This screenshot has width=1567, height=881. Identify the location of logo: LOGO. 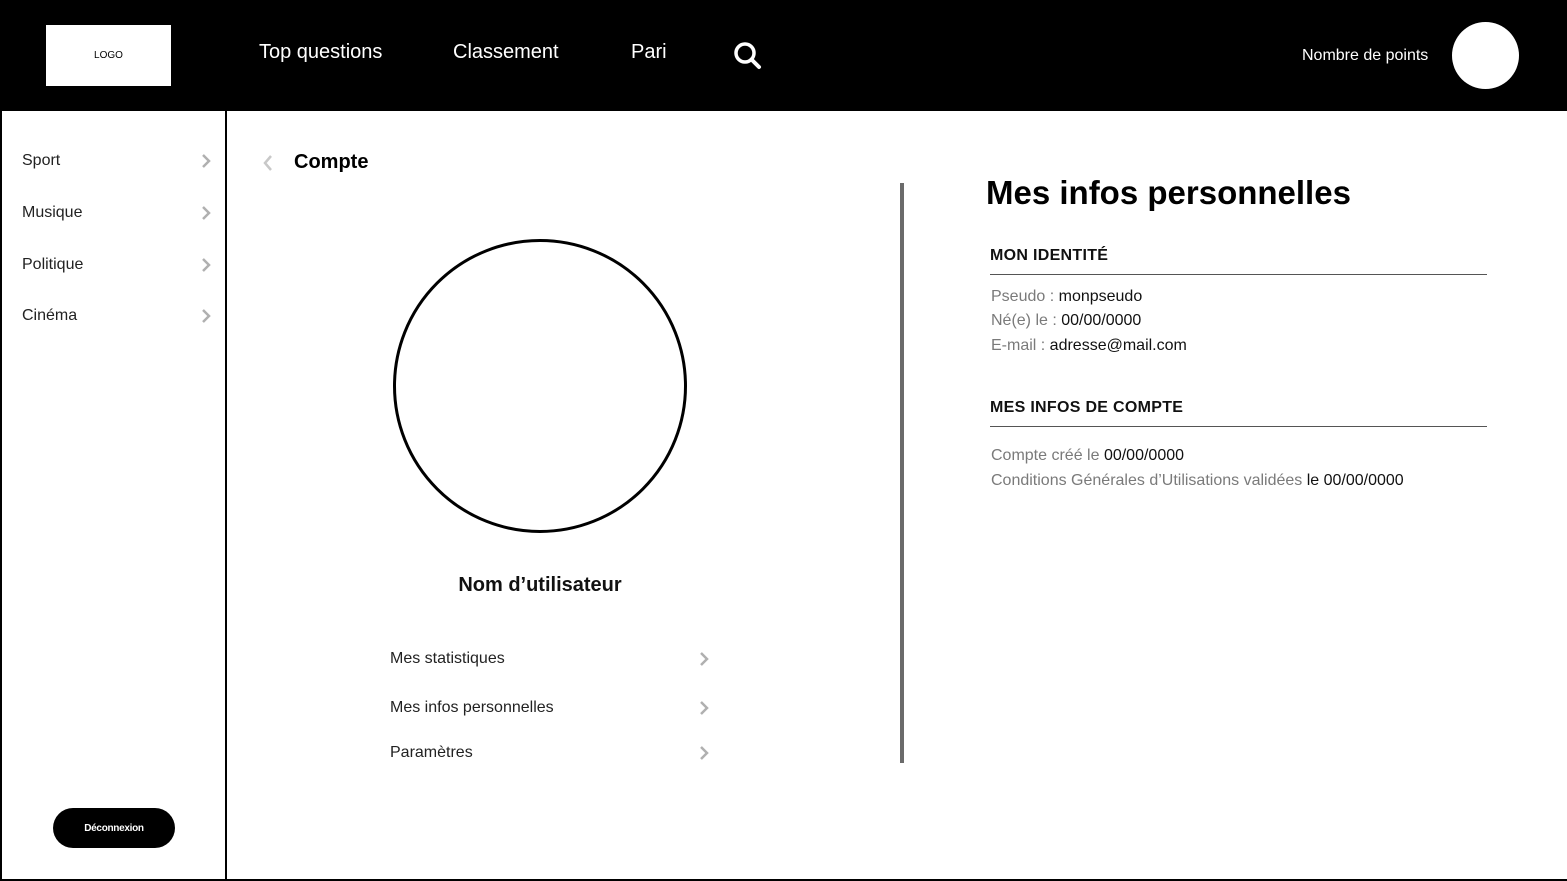
(108, 55).